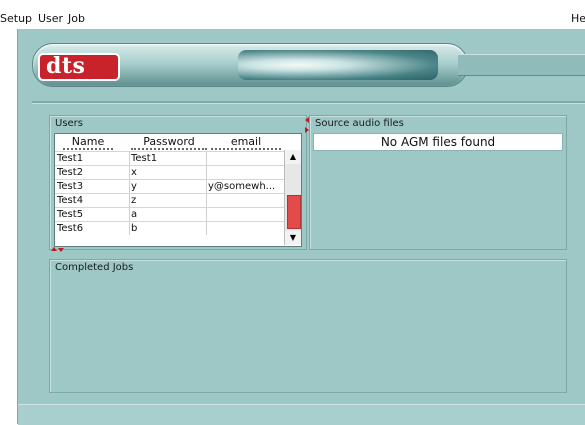 This screenshot has height=425, width=585. I want to click on cell-name: Test4, so click(92, 200).